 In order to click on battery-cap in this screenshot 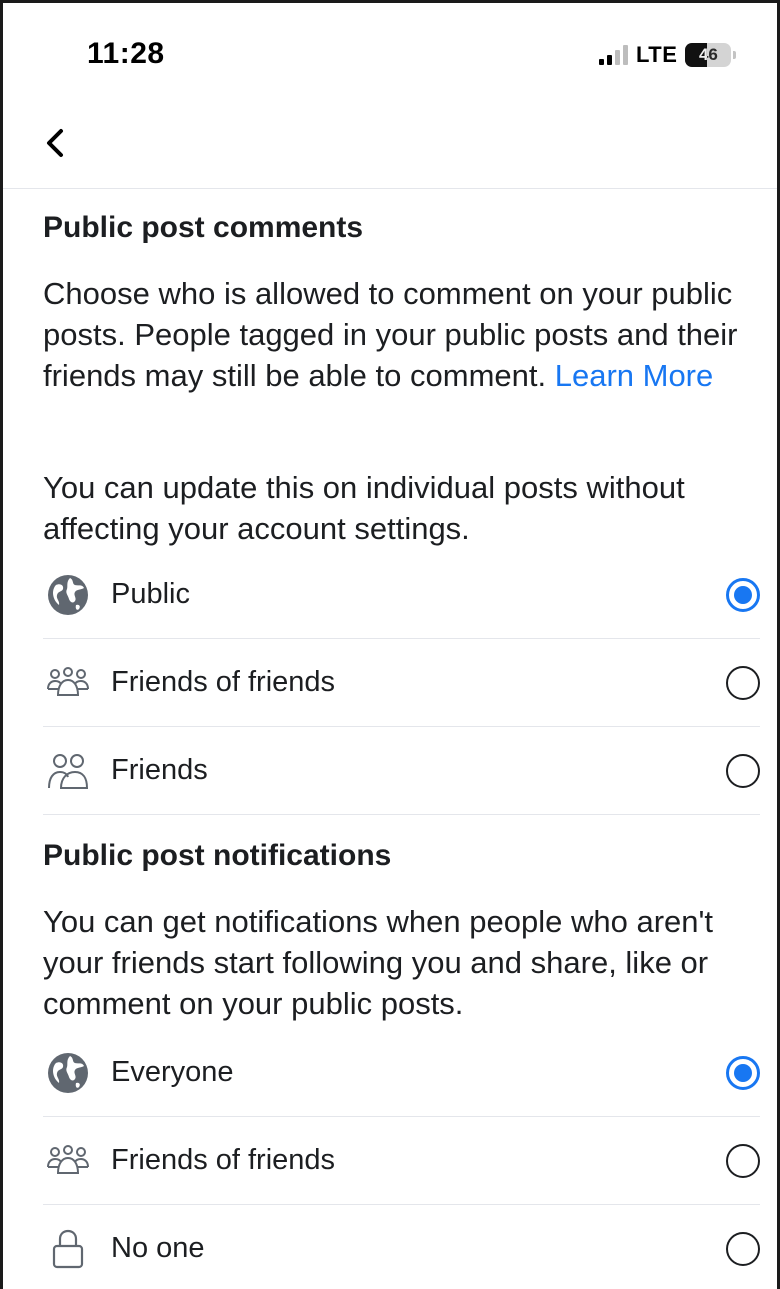, I will do `click(735, 55)`.